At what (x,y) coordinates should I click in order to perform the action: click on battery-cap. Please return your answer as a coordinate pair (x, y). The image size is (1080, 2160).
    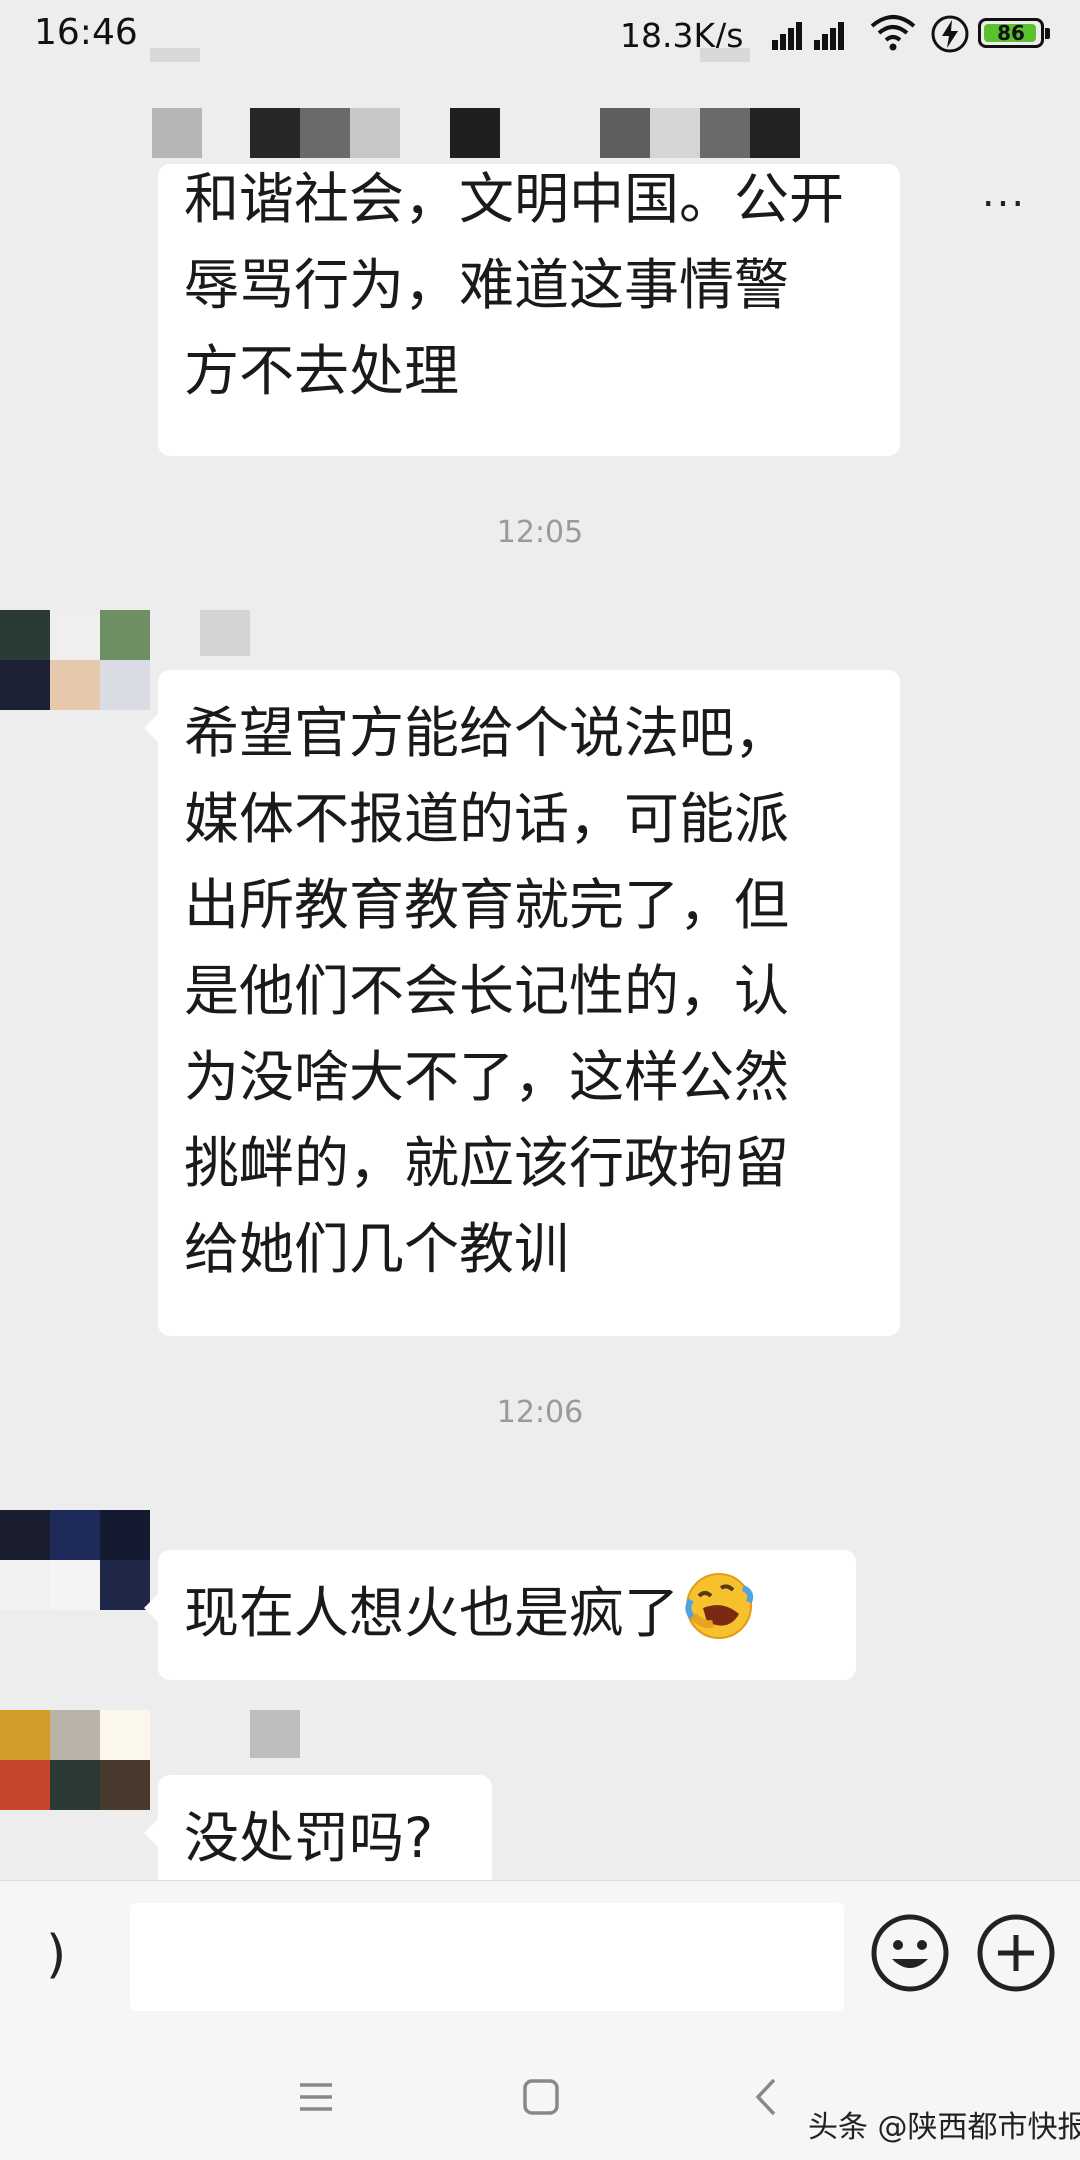
    Looking at the image, I should click on (1047, 33).